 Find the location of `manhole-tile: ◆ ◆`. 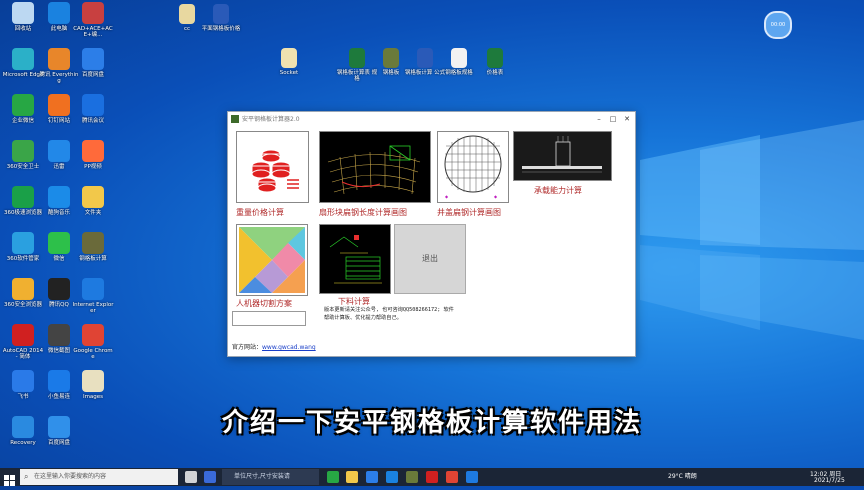

manhole-tile: ◆ ◆ is located at coordinates (473, 167).